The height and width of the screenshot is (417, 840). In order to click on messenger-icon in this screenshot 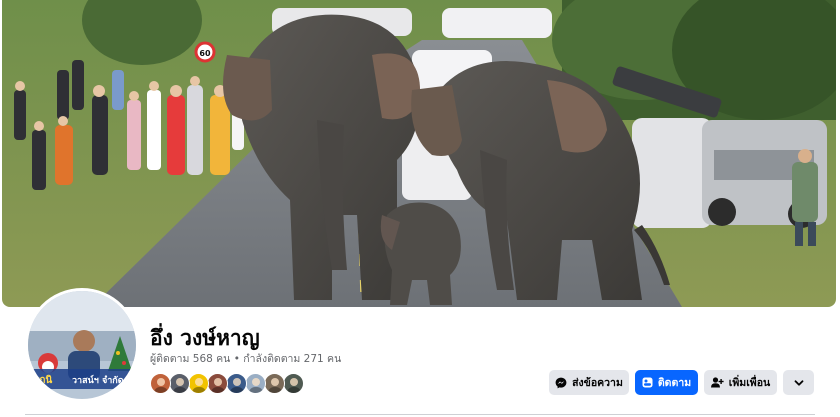, I will do `click(561, 382)`.